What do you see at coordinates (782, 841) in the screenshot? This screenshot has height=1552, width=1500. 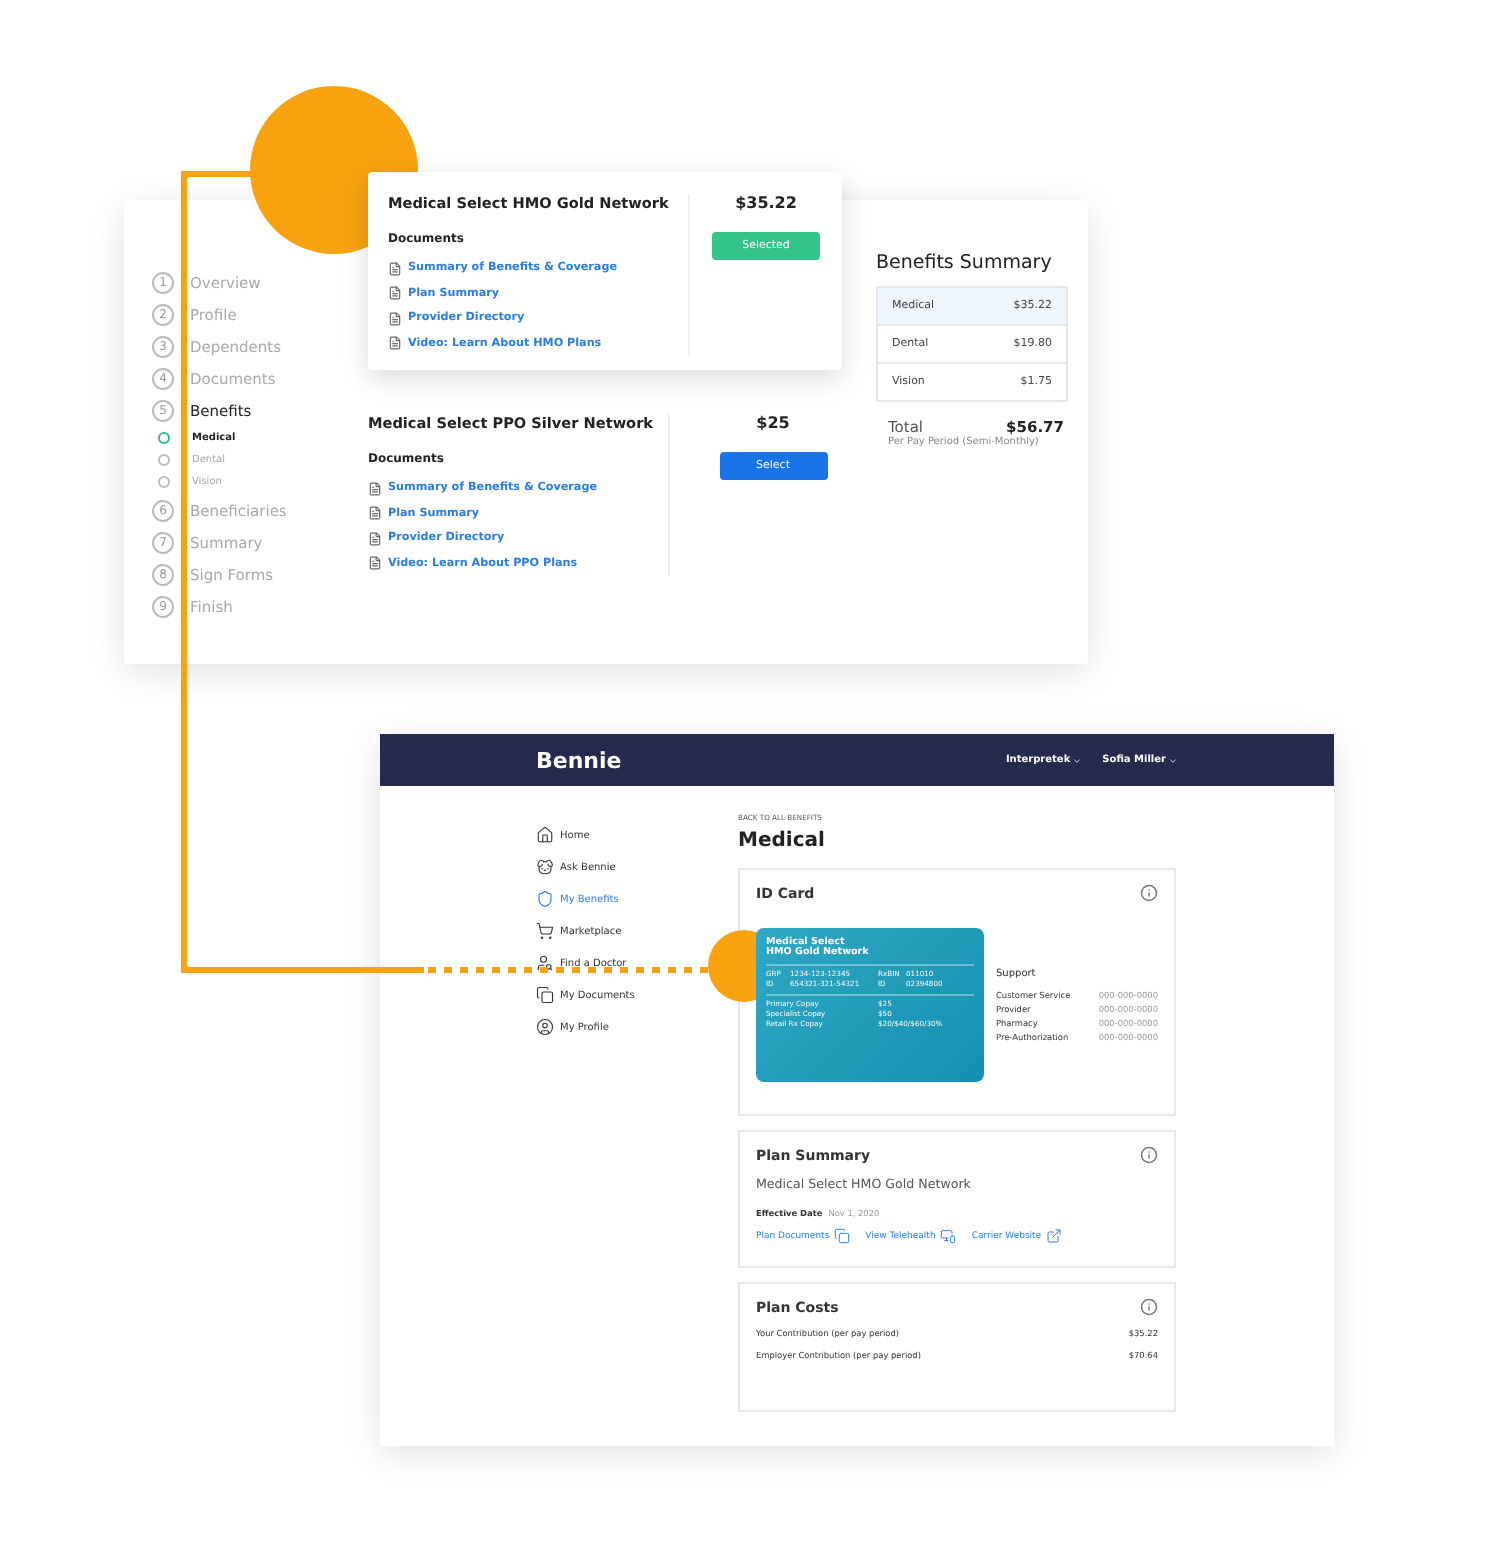 I see `page-title: Medical` at bounding box center [782, 841].